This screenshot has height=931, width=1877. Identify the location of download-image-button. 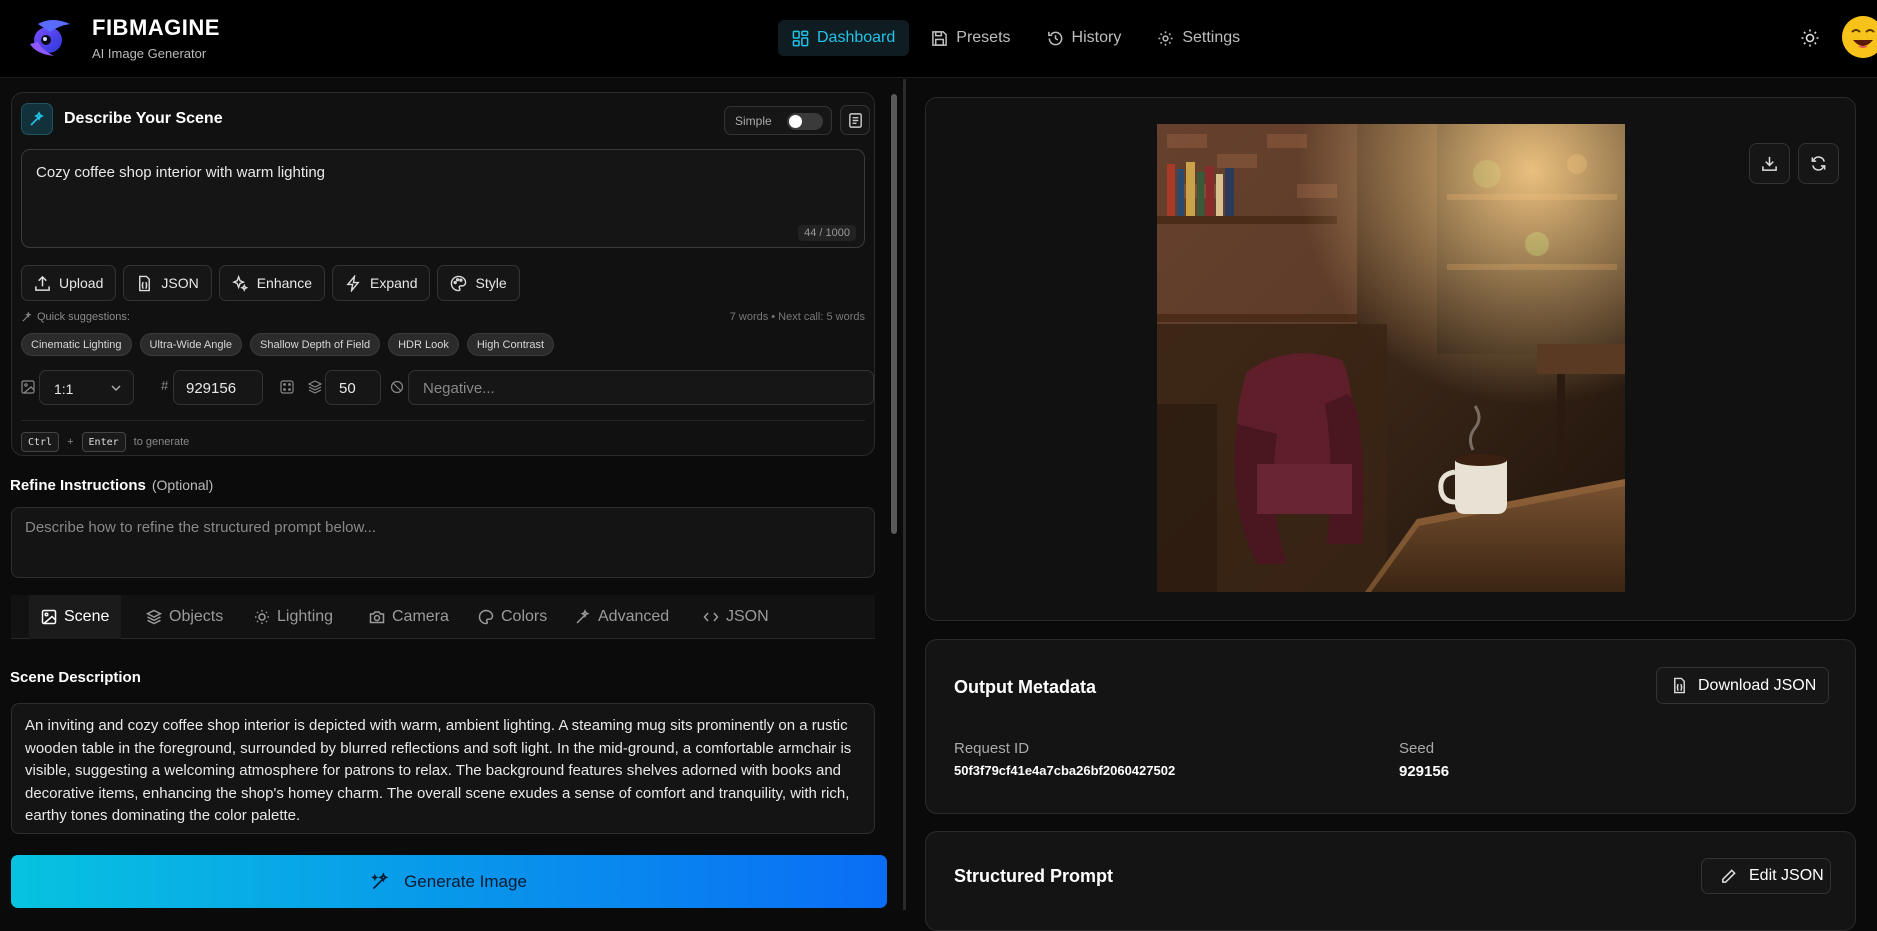
(1769, 163).